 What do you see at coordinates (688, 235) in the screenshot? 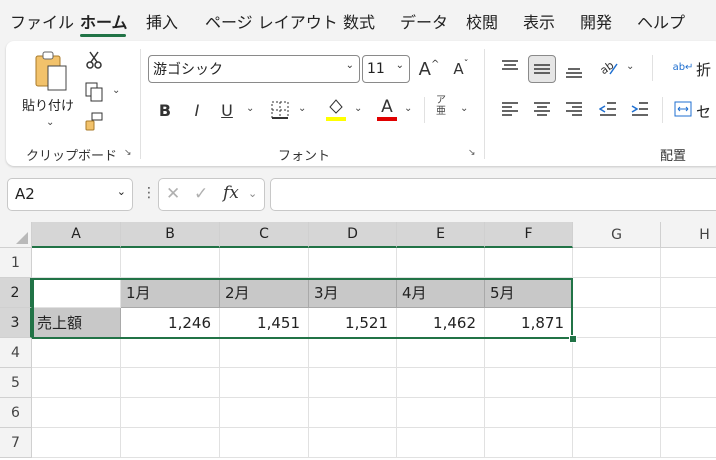
I see `column-header-h: H` at bounding box center [688, 235].